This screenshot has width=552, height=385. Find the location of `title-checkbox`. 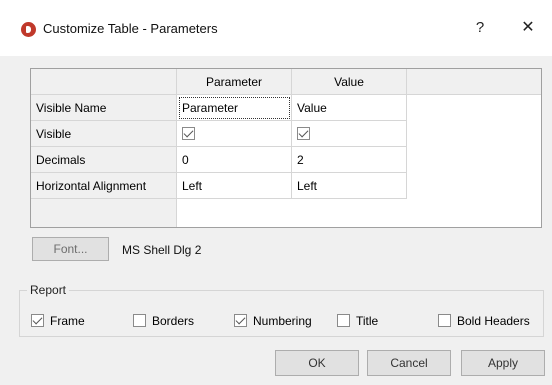

title-checkbox is located at coordinates (343, 320).